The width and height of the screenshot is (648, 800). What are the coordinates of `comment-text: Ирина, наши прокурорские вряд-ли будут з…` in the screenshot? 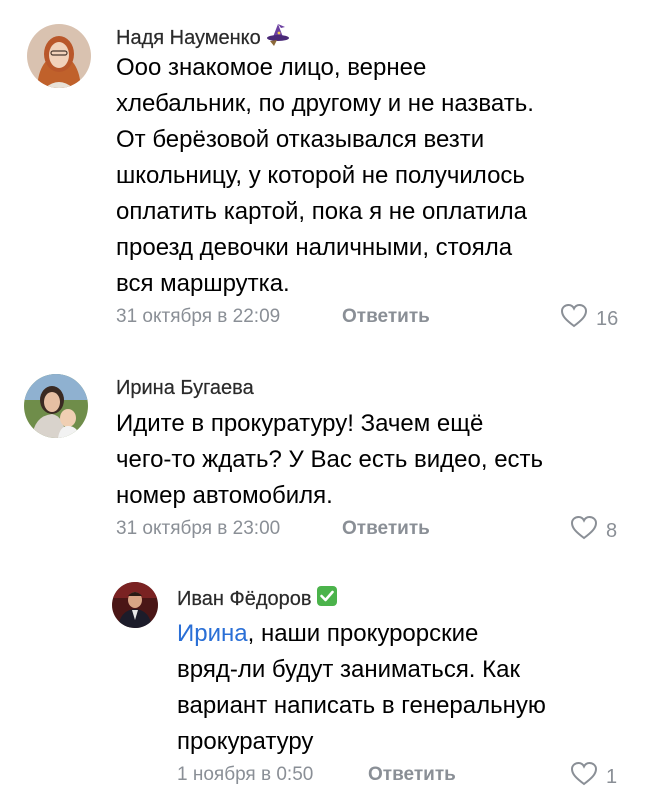 It's located at (361, 687).